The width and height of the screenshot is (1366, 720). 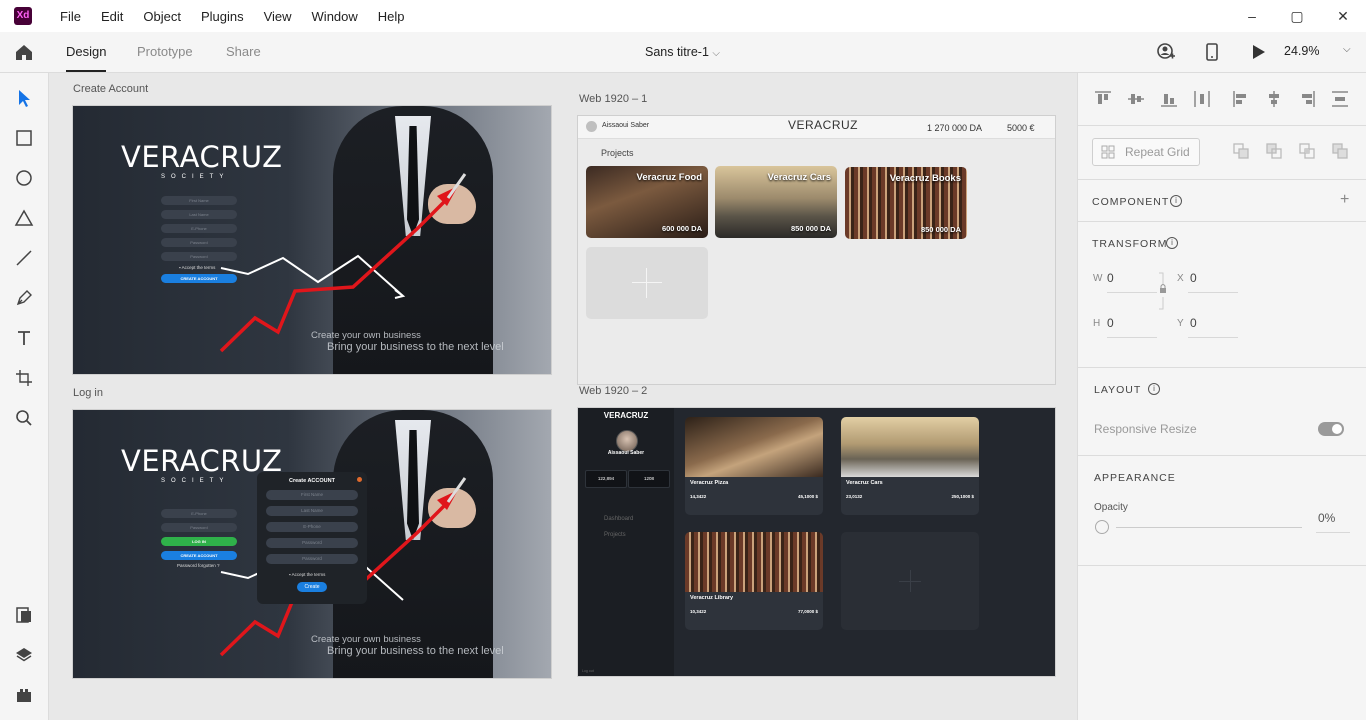 What do you see at coordinates (312, 559) in the screenshot?
I see `modal-confirm-password-field: Password` at bounding box center [312, 559].